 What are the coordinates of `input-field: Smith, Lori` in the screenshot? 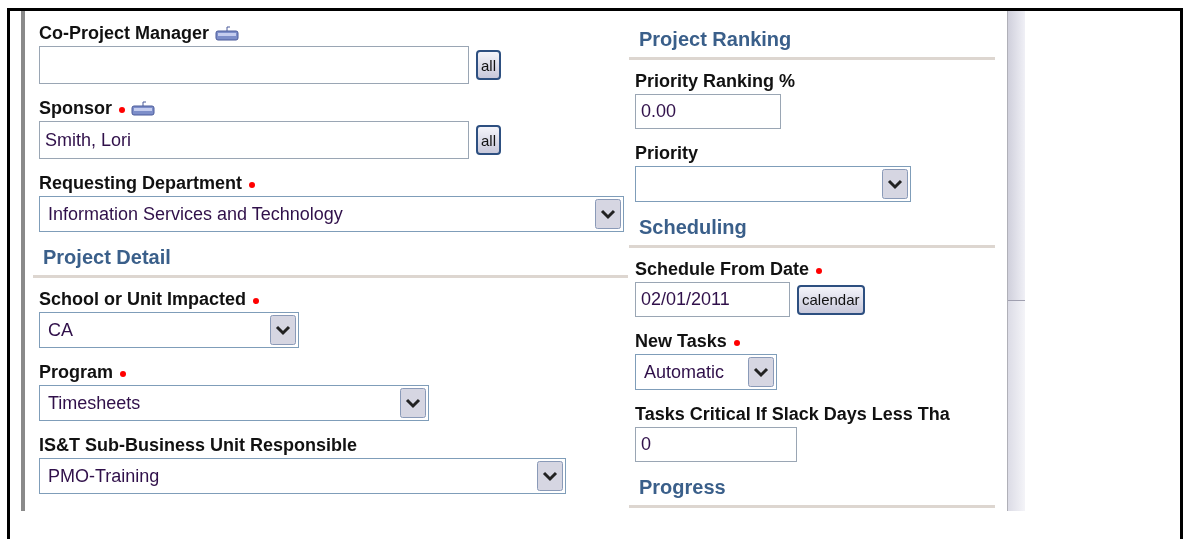 It's located at (254, 140).